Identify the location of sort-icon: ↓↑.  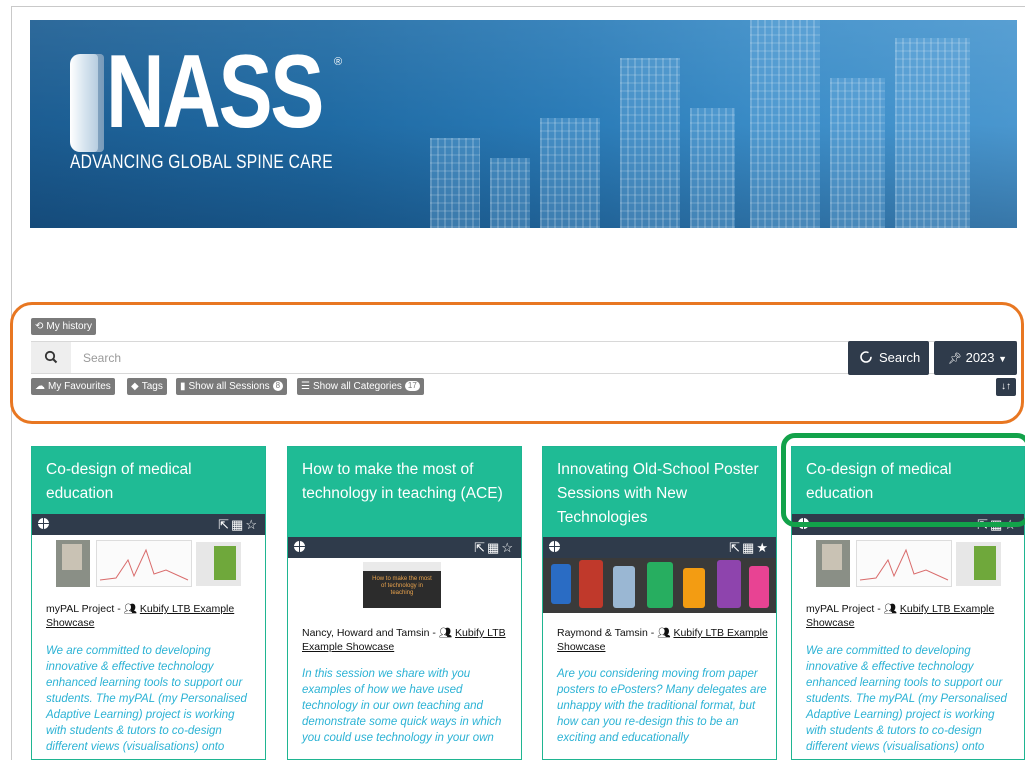
(1006, 386).